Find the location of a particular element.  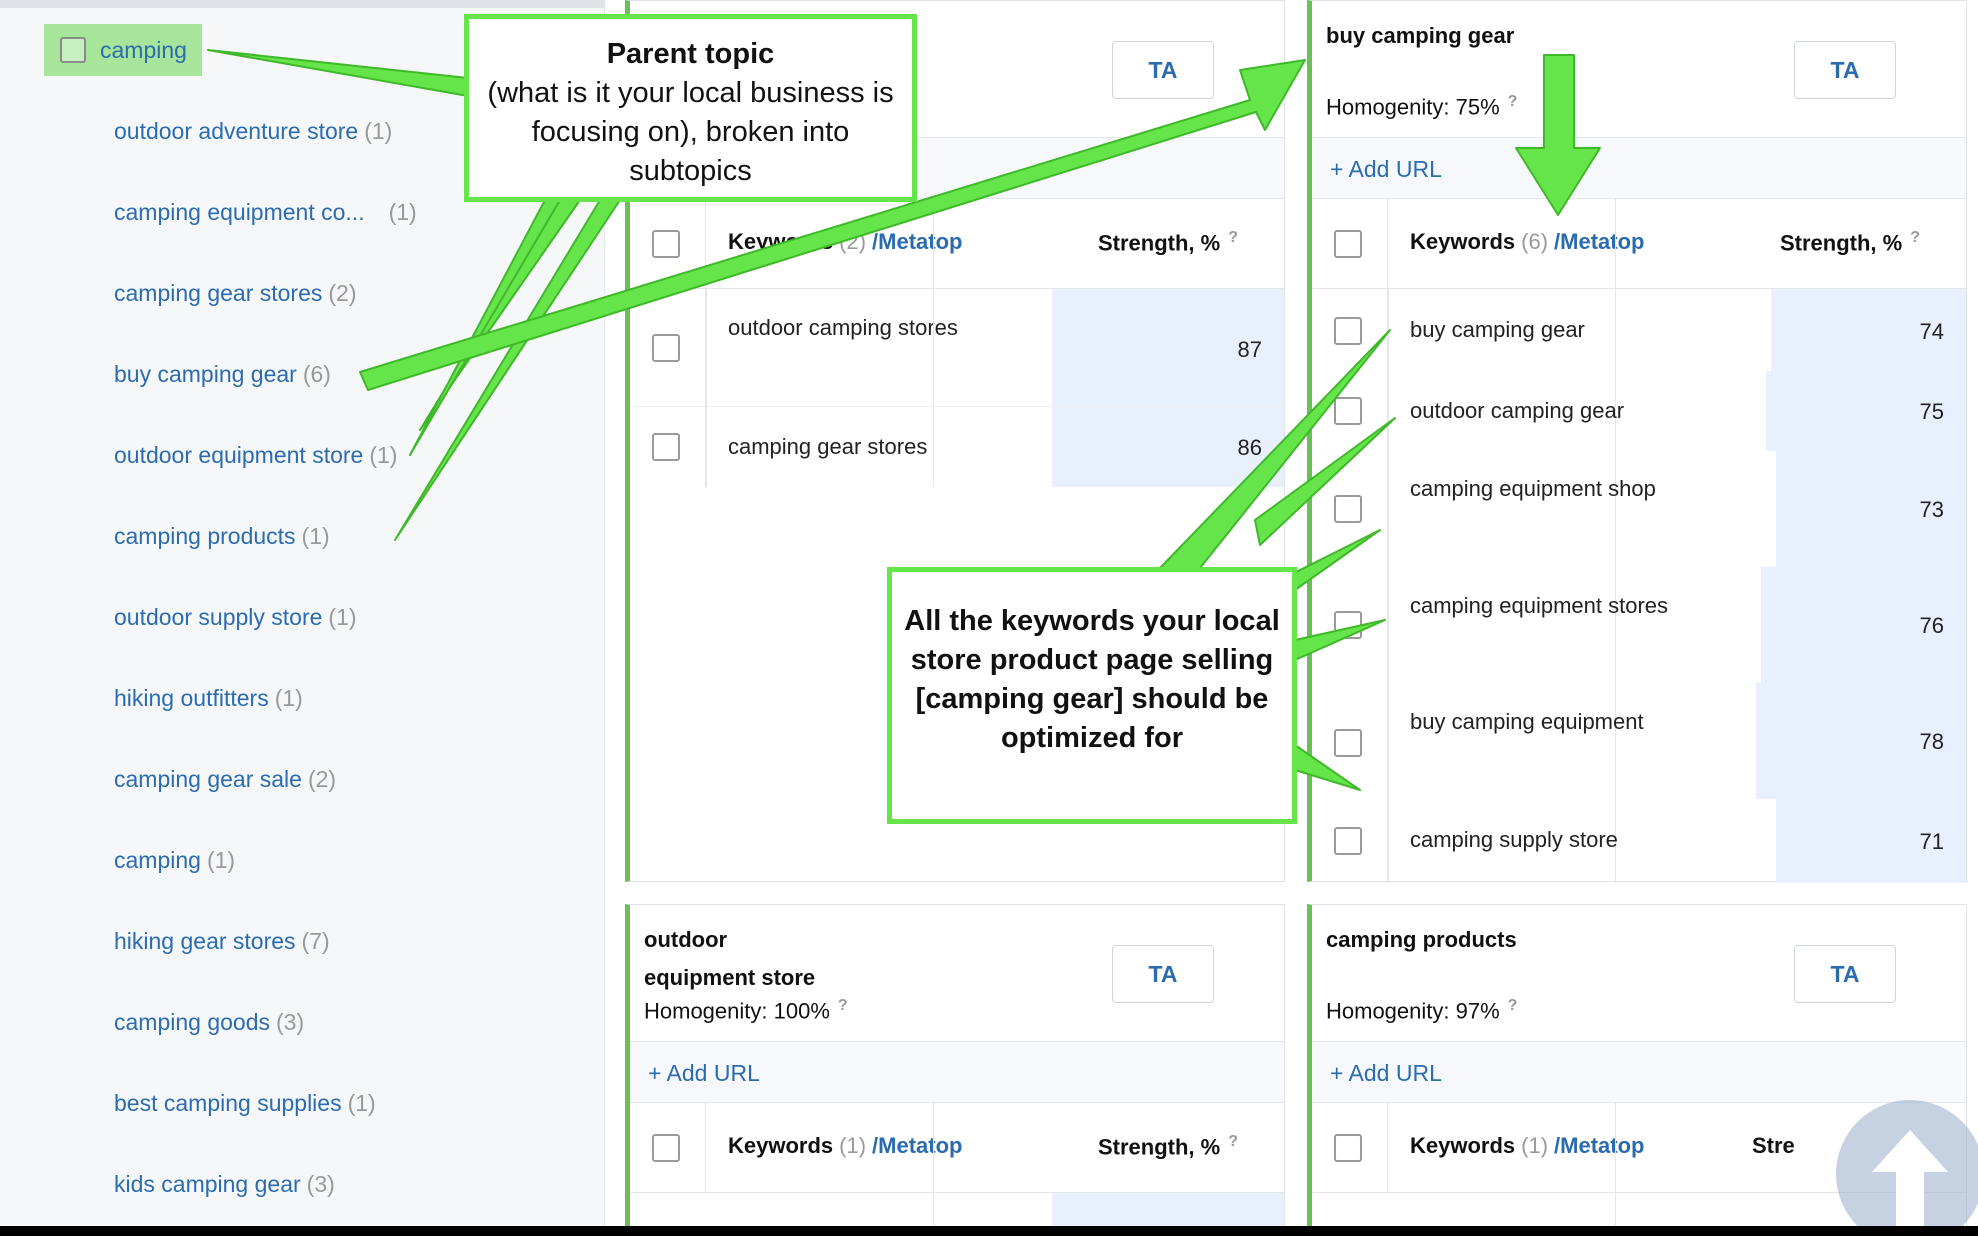

sidebar-item-count: (7) is located at coordinates (315, 941).